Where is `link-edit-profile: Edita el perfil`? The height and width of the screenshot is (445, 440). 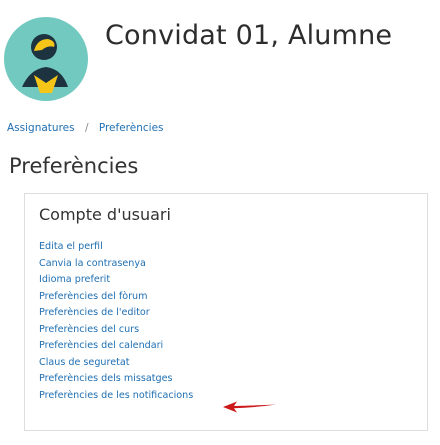 link-edit-profile: Edita el perfil is located at coordinates (71, 246).